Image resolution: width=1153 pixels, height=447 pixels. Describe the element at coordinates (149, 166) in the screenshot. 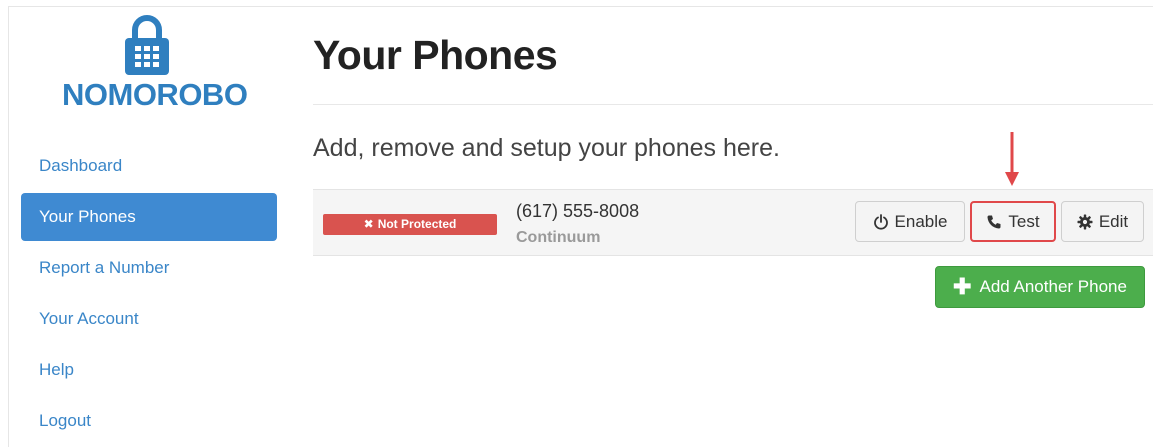

I see `sidebar-item-dashboard: Dashboard` at that location.